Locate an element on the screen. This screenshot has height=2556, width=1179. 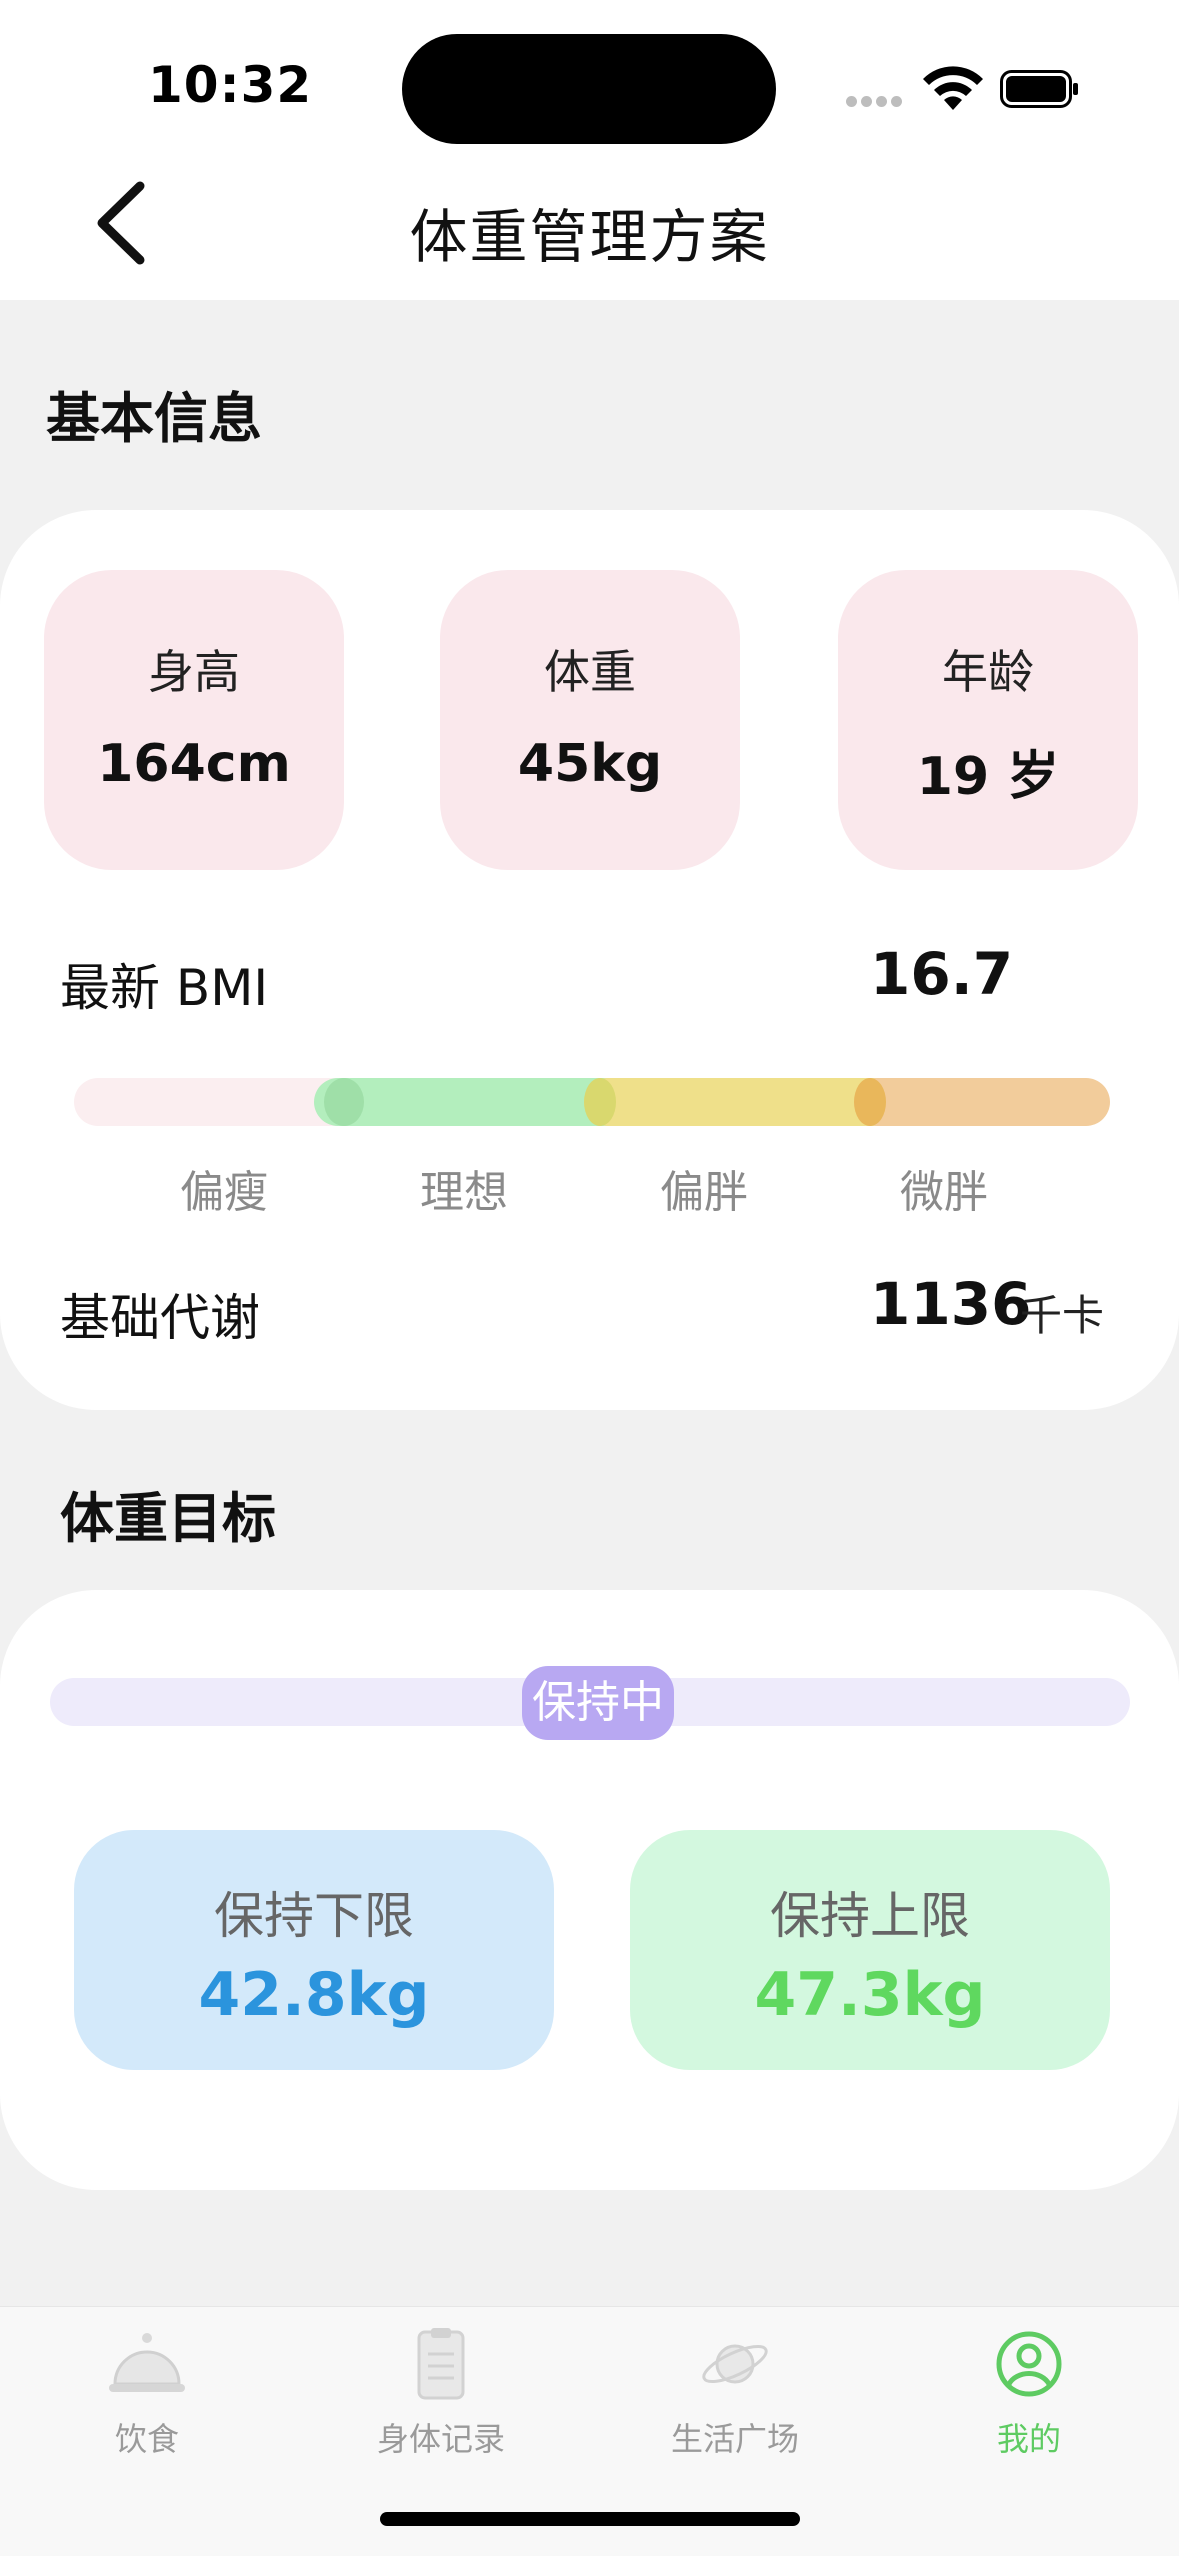
lower-limit-label: 保持下限 is located at coordinates (314, 1916).